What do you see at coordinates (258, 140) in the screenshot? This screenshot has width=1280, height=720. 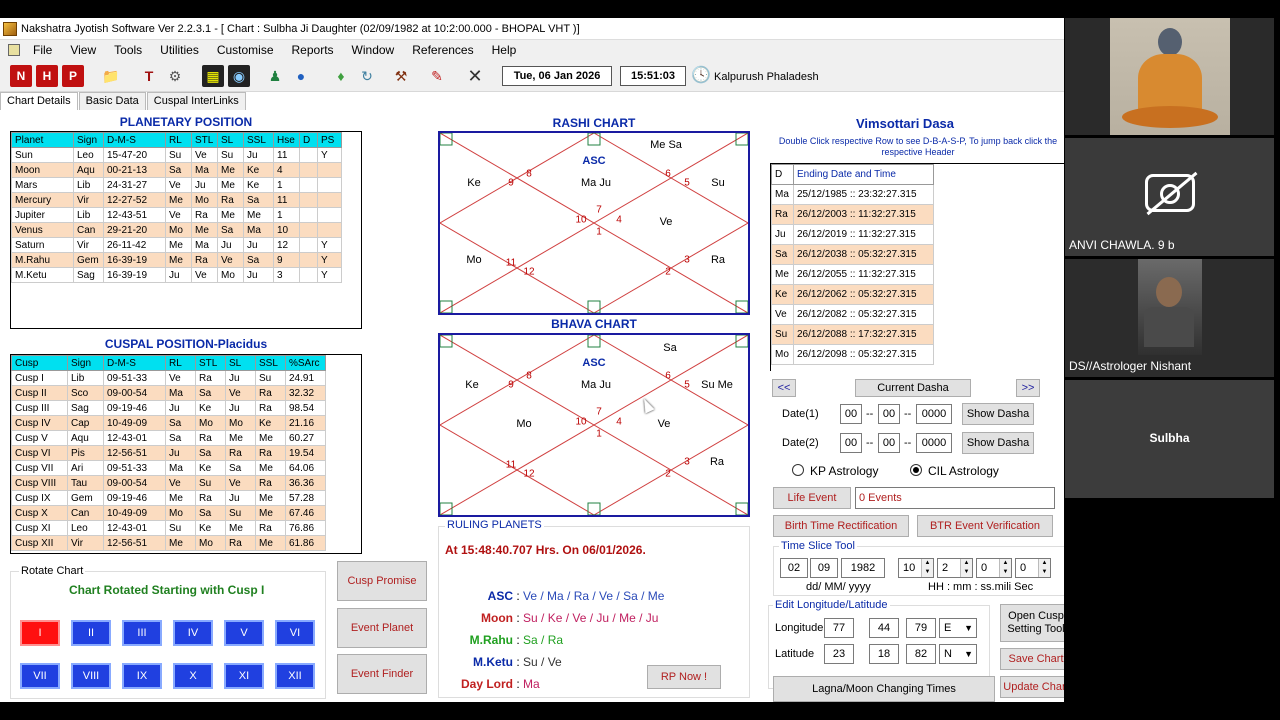 I see `column-header: SSL` at bounding box center [258, 140].